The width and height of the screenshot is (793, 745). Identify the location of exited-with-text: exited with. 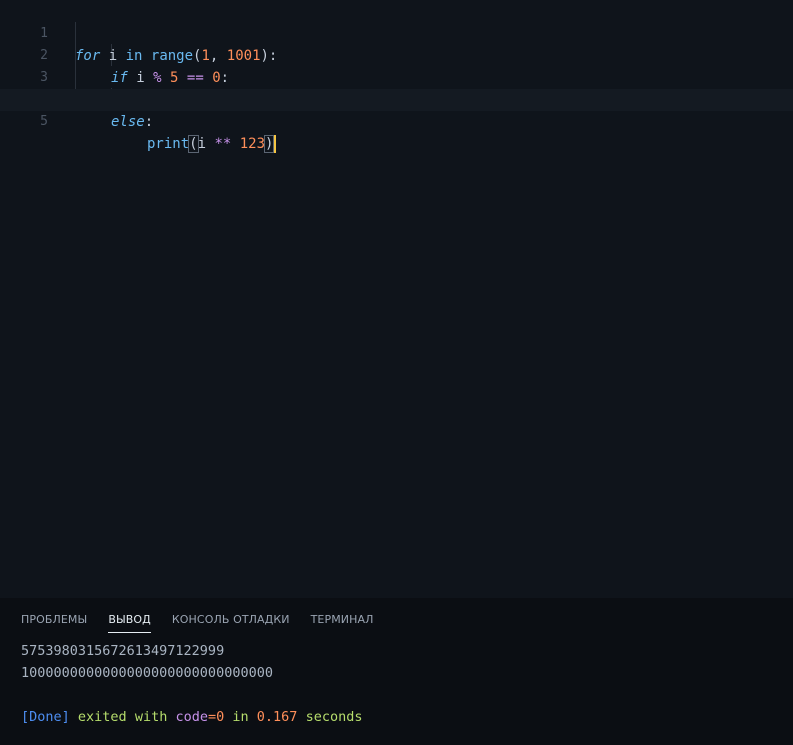
(122, 717).